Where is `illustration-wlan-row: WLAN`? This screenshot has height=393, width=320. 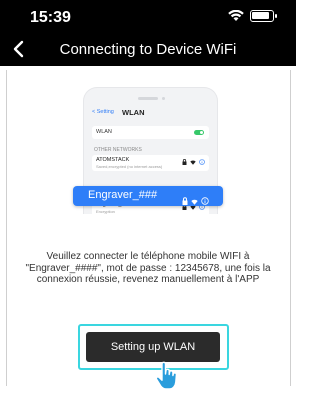 illustration-wlan-row: WLAN is located at coordinates (150, 132).